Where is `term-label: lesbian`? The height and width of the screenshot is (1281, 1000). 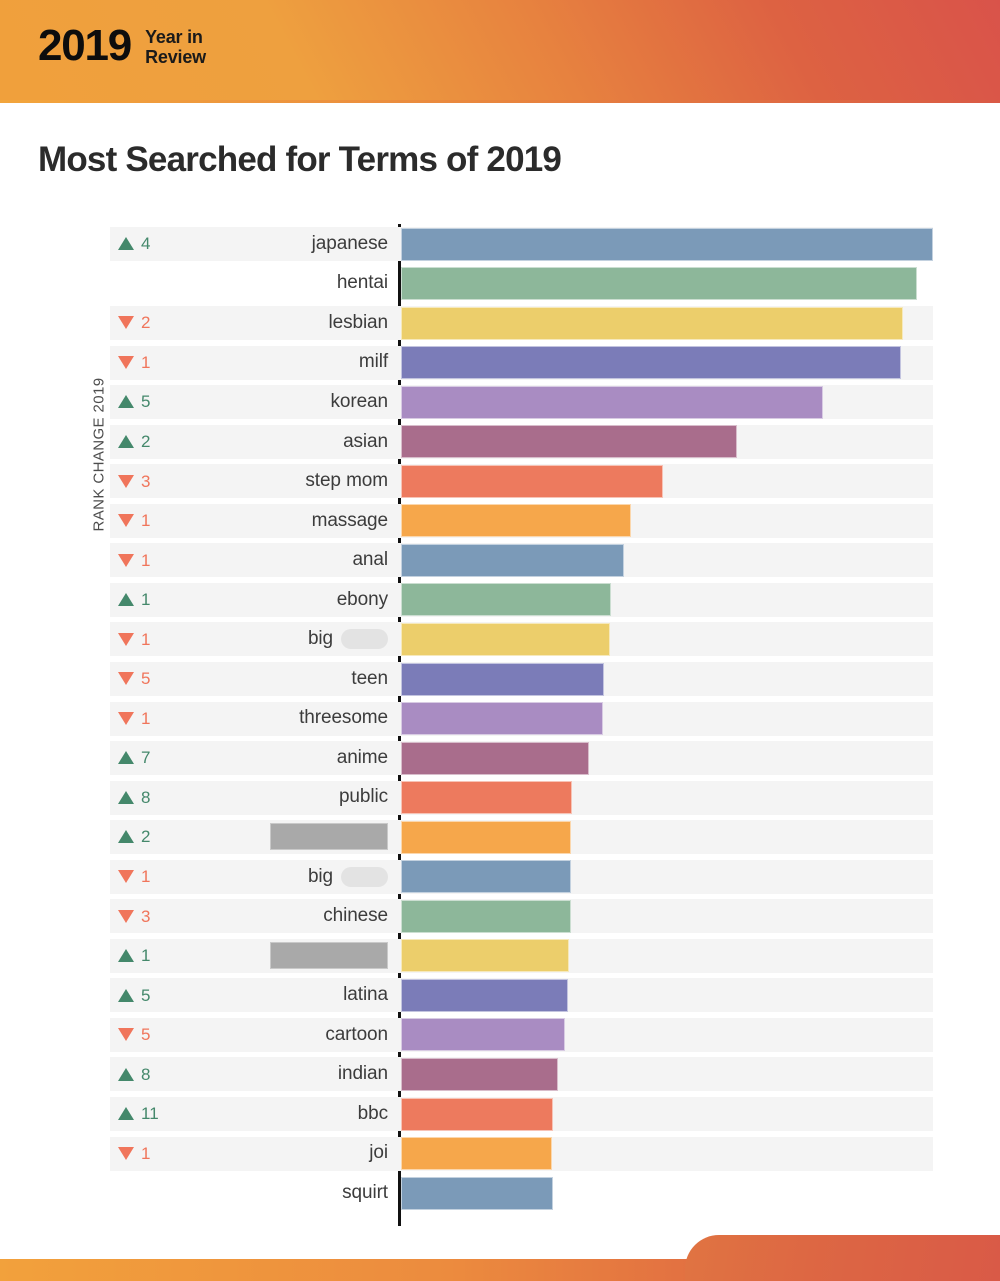
term-label: lesbian is located at coordinates (294, 323).